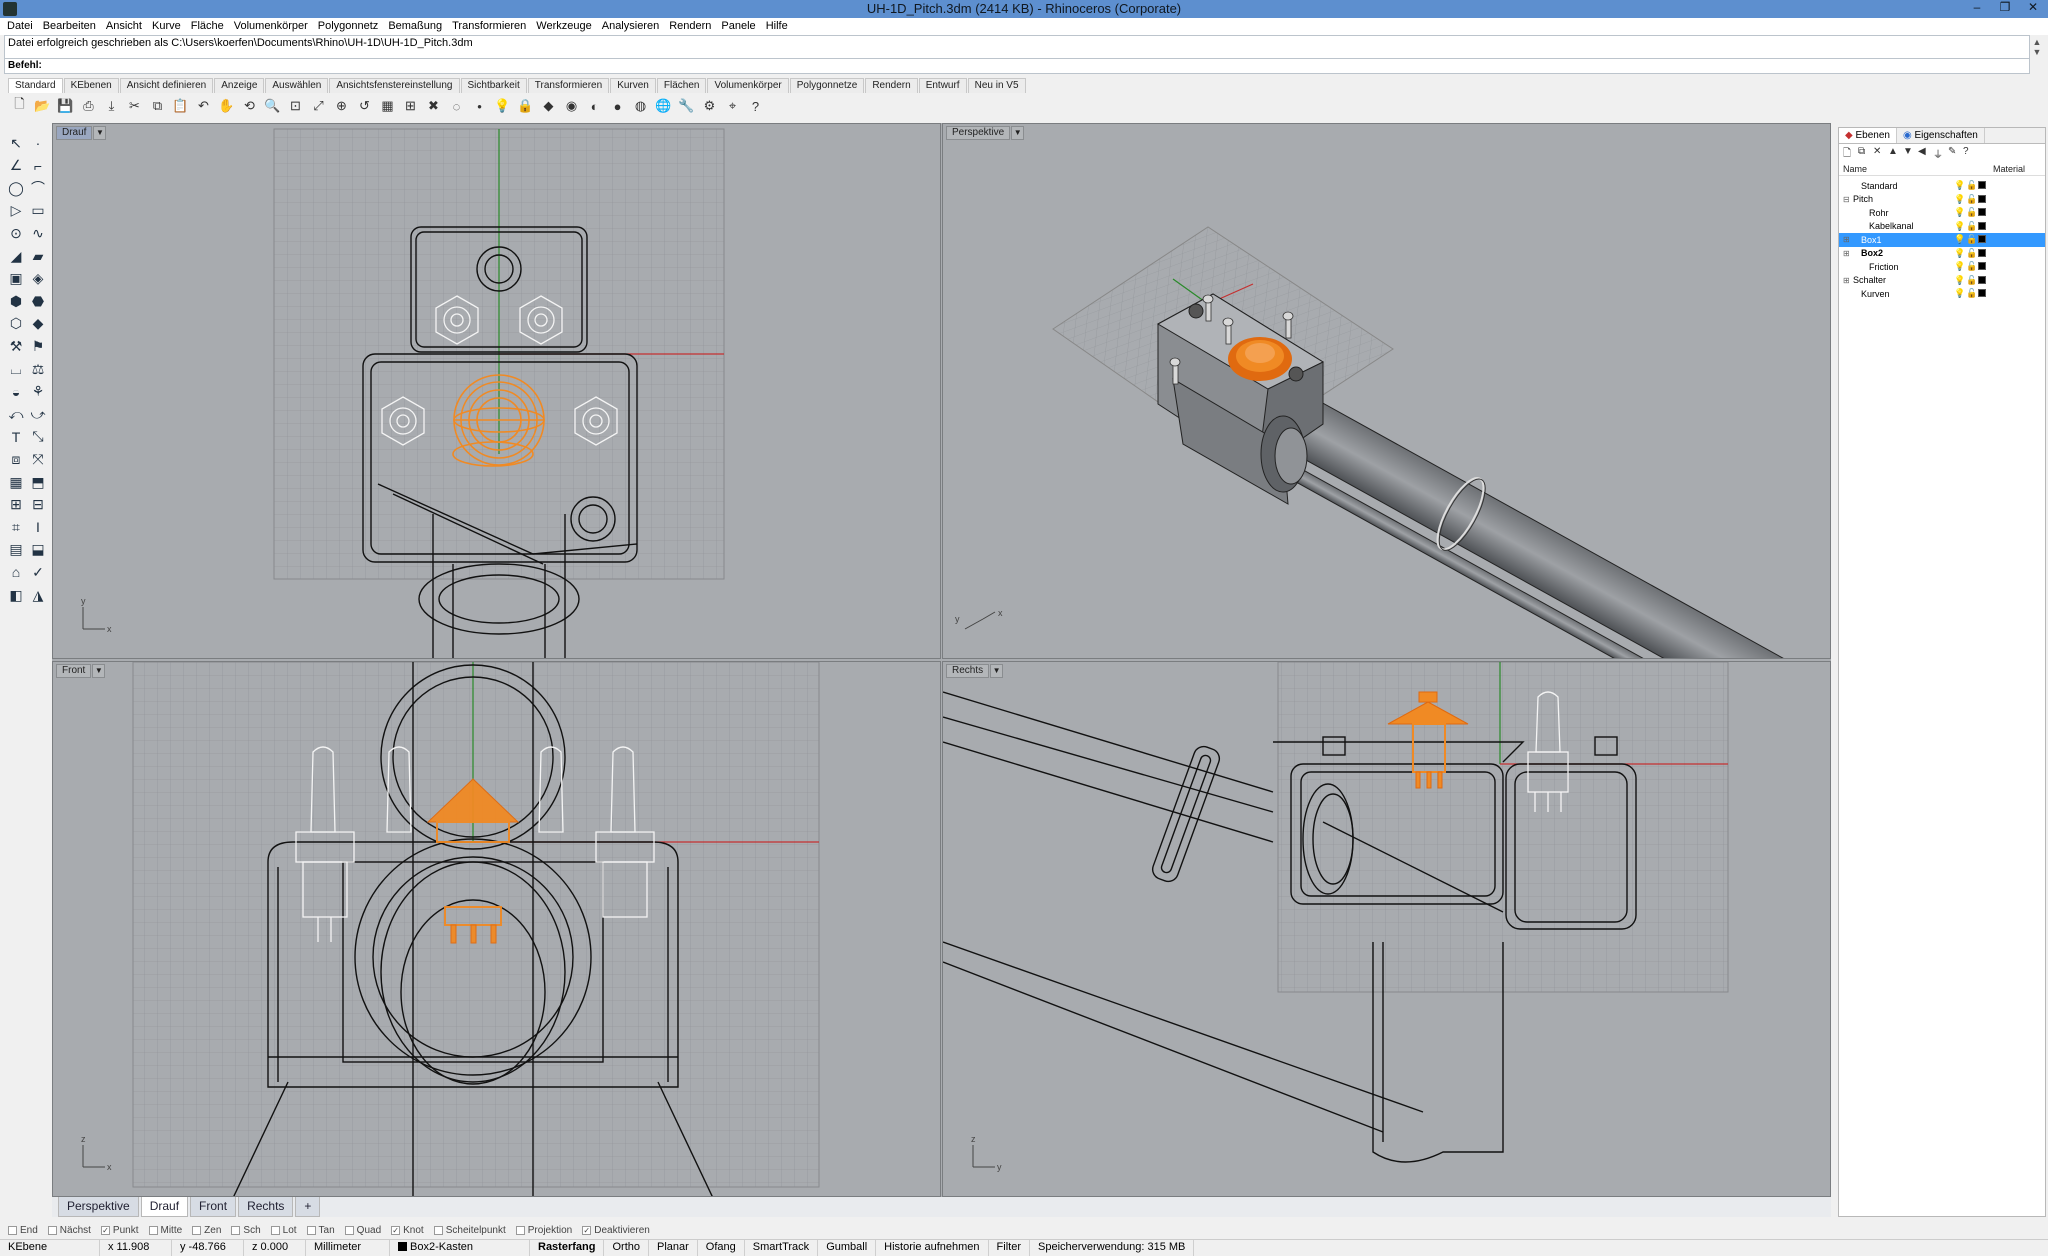  Describe the element at coordinates (81, 671) in the screenshot. I see `viewport-title-front: Front ▼` at that location.